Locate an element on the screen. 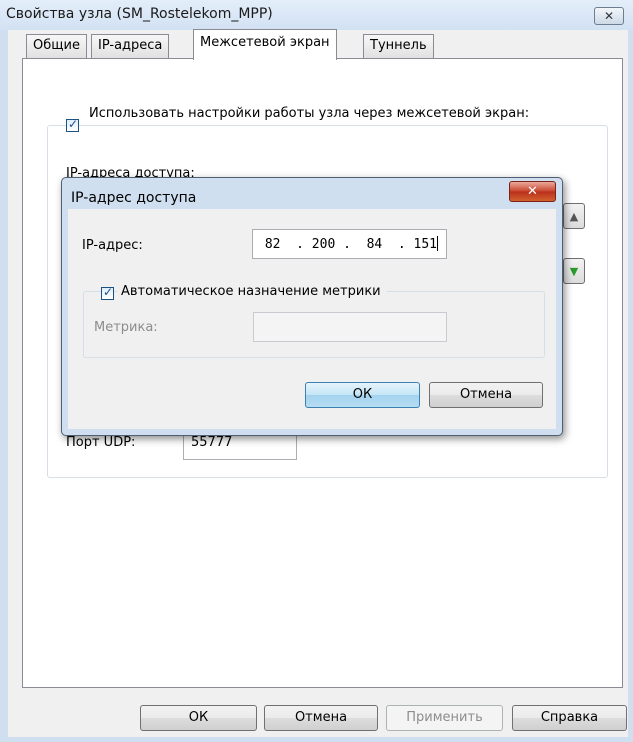 The height and width of the screenshot is (742, 633). move-up-button: ▲ is located at coordinates (574, 216).